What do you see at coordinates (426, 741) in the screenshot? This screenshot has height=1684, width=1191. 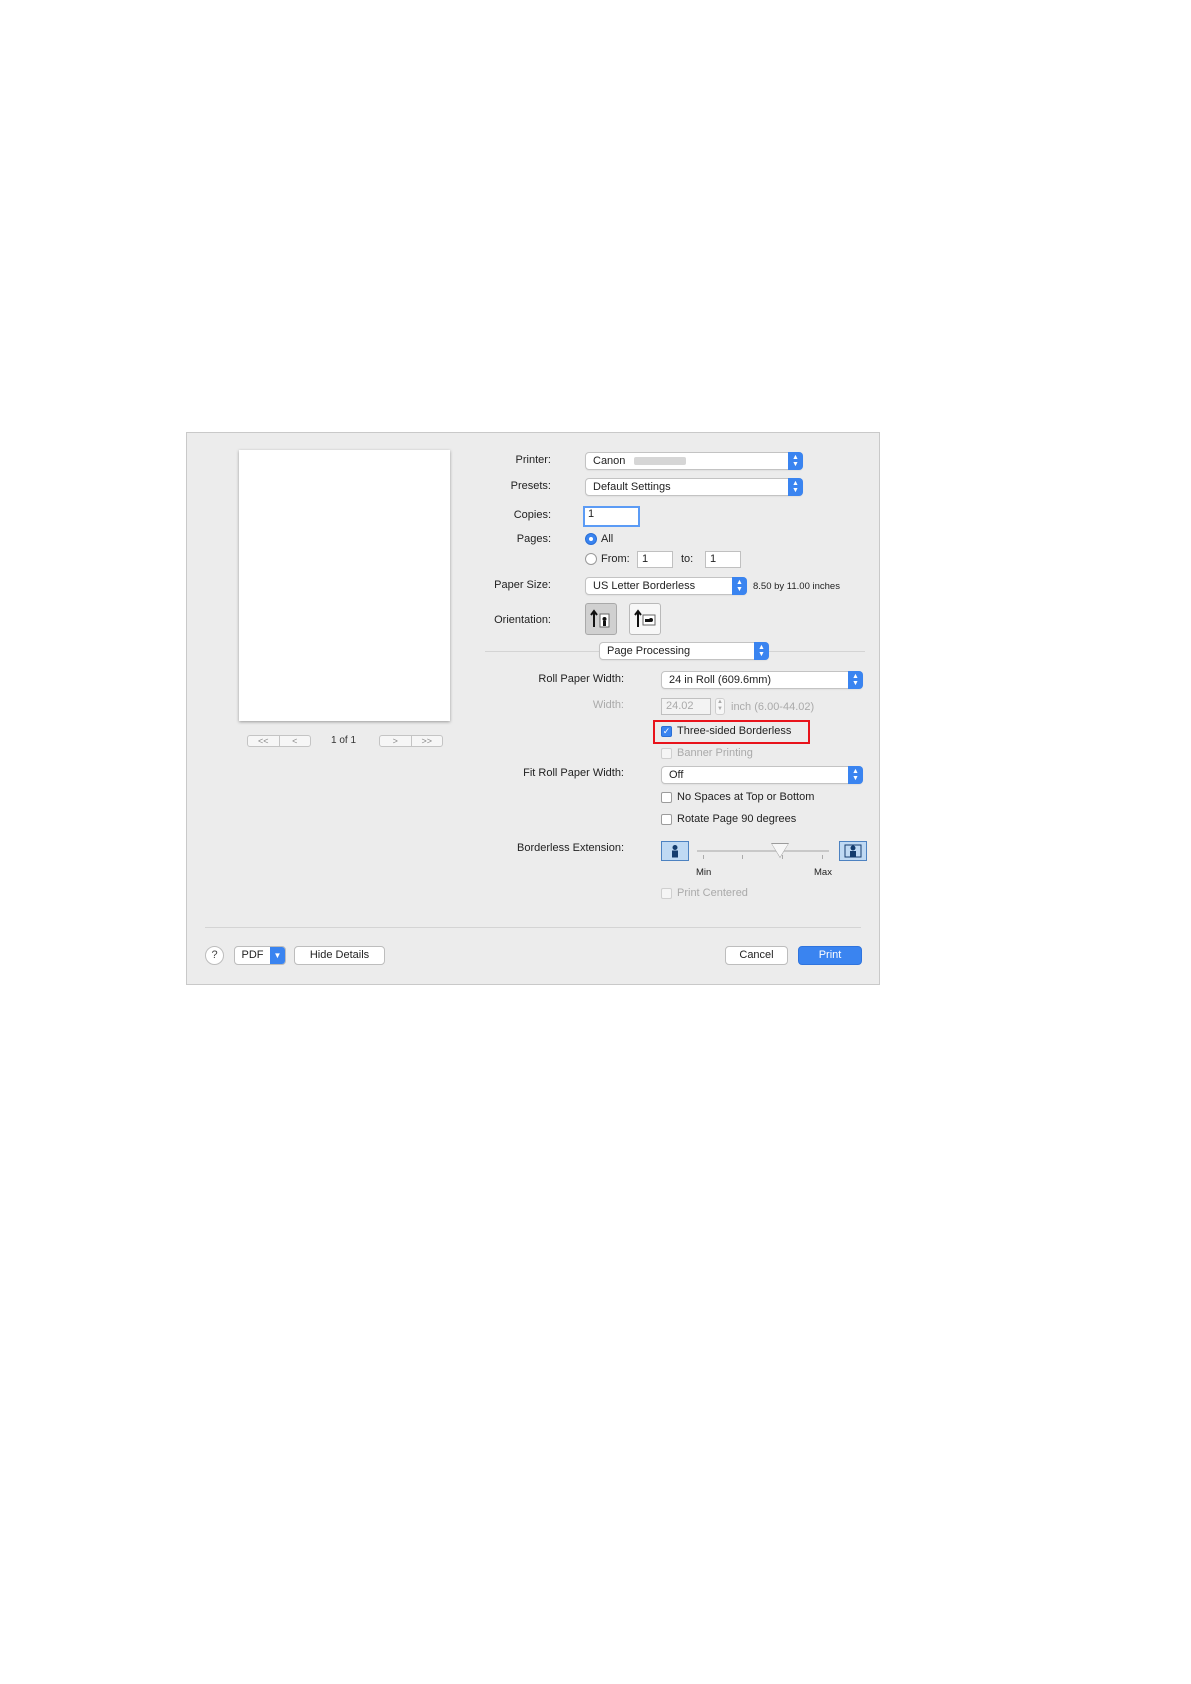 I see `last-page-button: >>` at bounding box center [426, 741].